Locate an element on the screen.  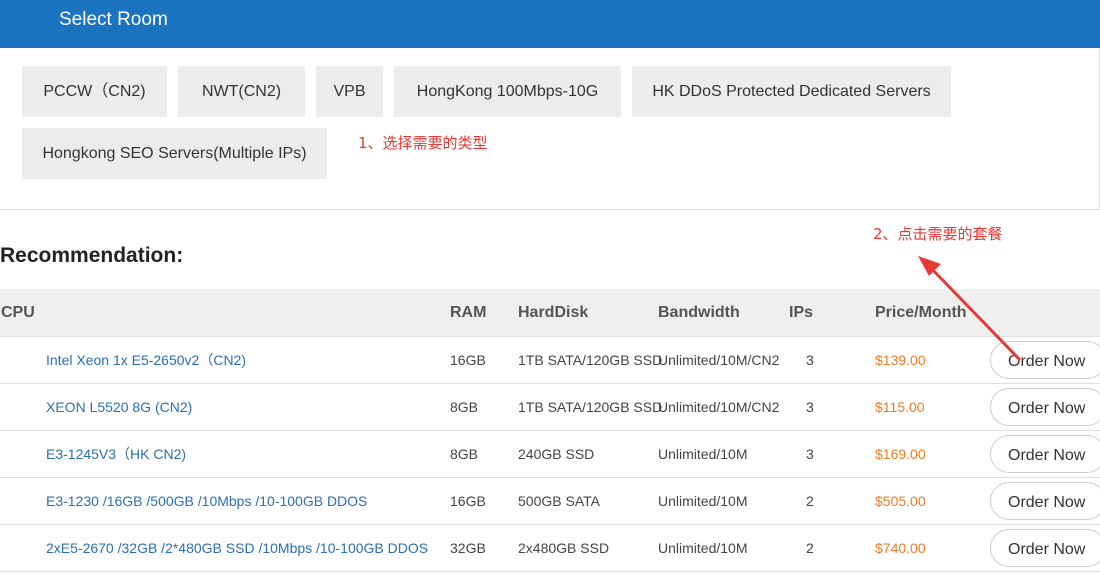
room-button-nwt: NWT(CN2) is located at coordinates (241, 91).